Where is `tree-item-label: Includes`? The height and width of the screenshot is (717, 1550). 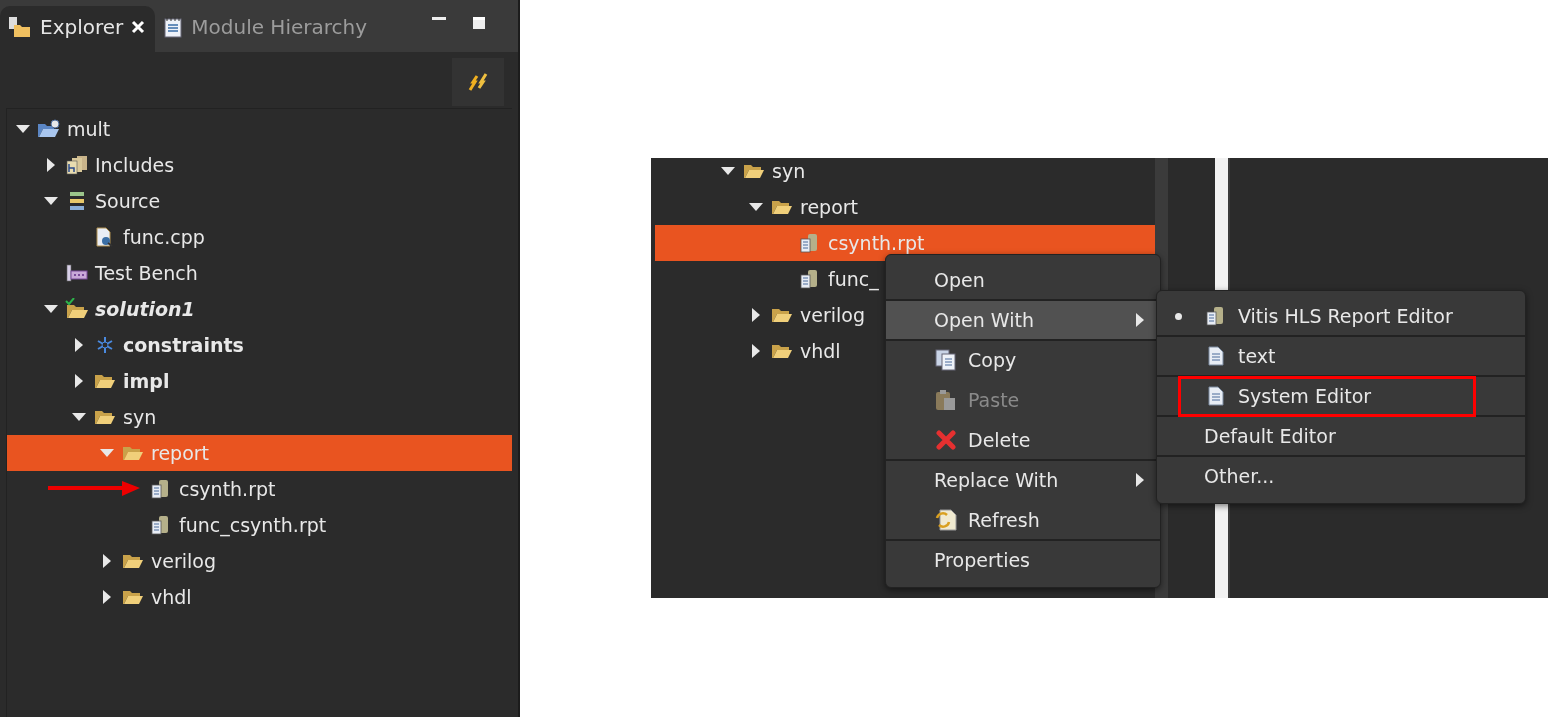 tree-item-label: Includes is located at coordinates (135, 165).